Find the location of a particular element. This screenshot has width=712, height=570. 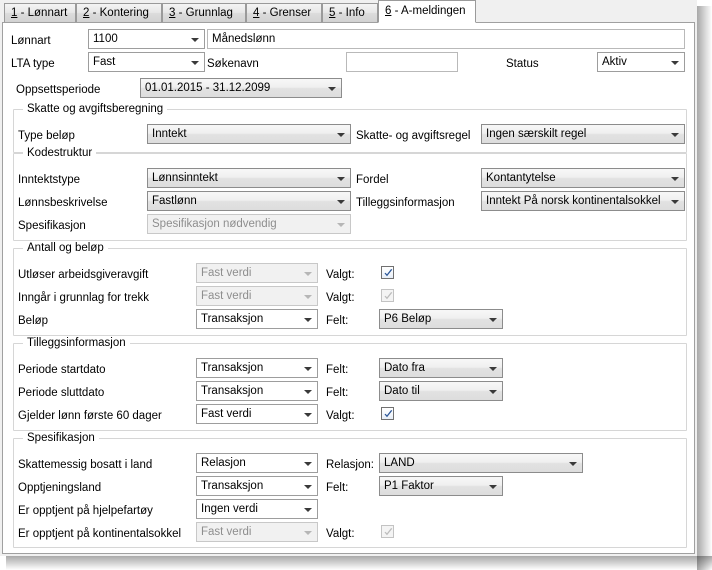

tab-a-meldingen-label: - A-meldingen is located at coordinates (428, 11).